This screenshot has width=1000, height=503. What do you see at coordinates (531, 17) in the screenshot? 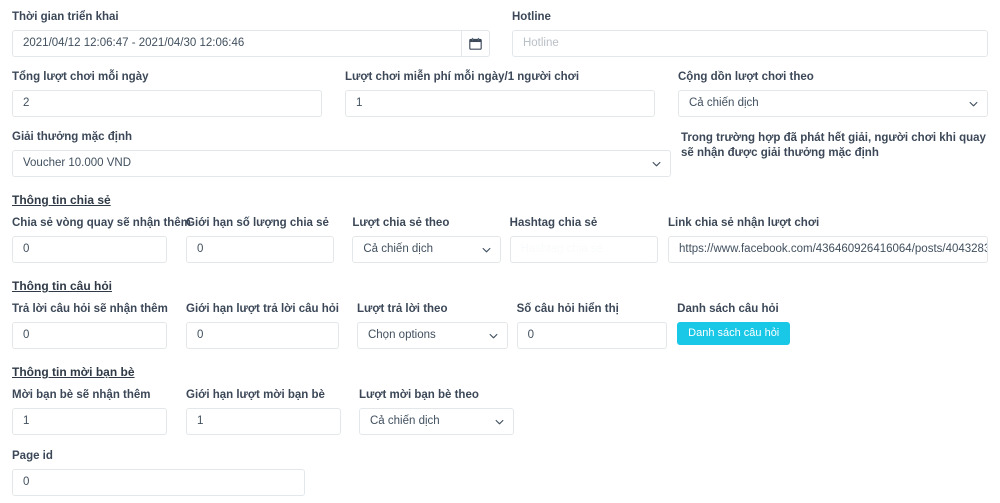
I see `hotline-label: Hotline` at bounding box center [531, 17].